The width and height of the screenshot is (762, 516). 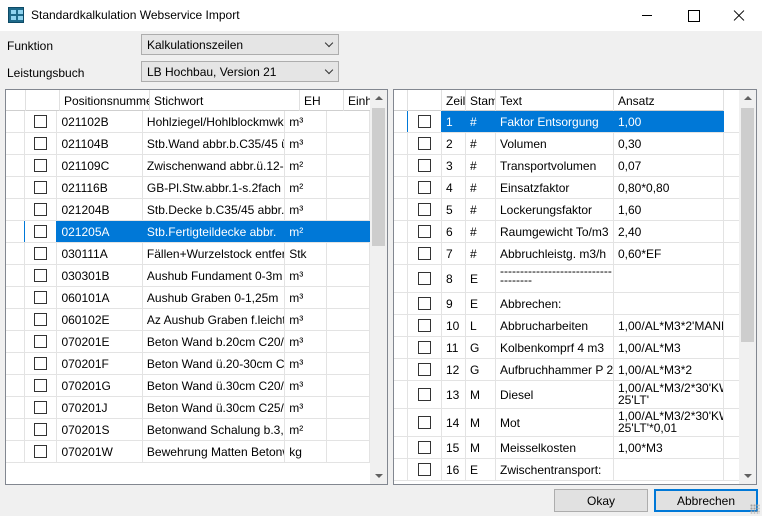 What do you see at coordinates (566, 232) in the screenshot?
I see `table-row: 6 # Raumgewicht To/m3 2,40` at bounding box center [566, 232].